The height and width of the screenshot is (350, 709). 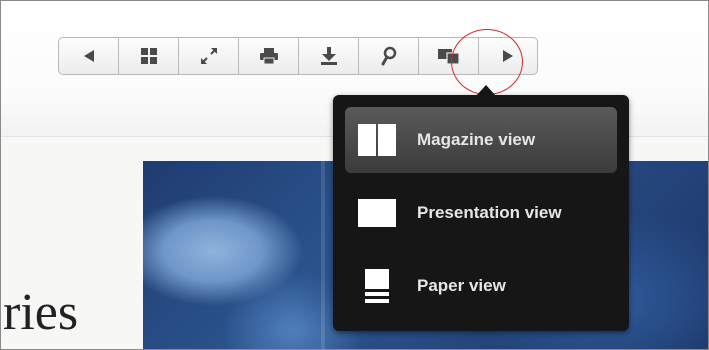 I want to click on viewer-toolbar, so click(x=298, y=57).